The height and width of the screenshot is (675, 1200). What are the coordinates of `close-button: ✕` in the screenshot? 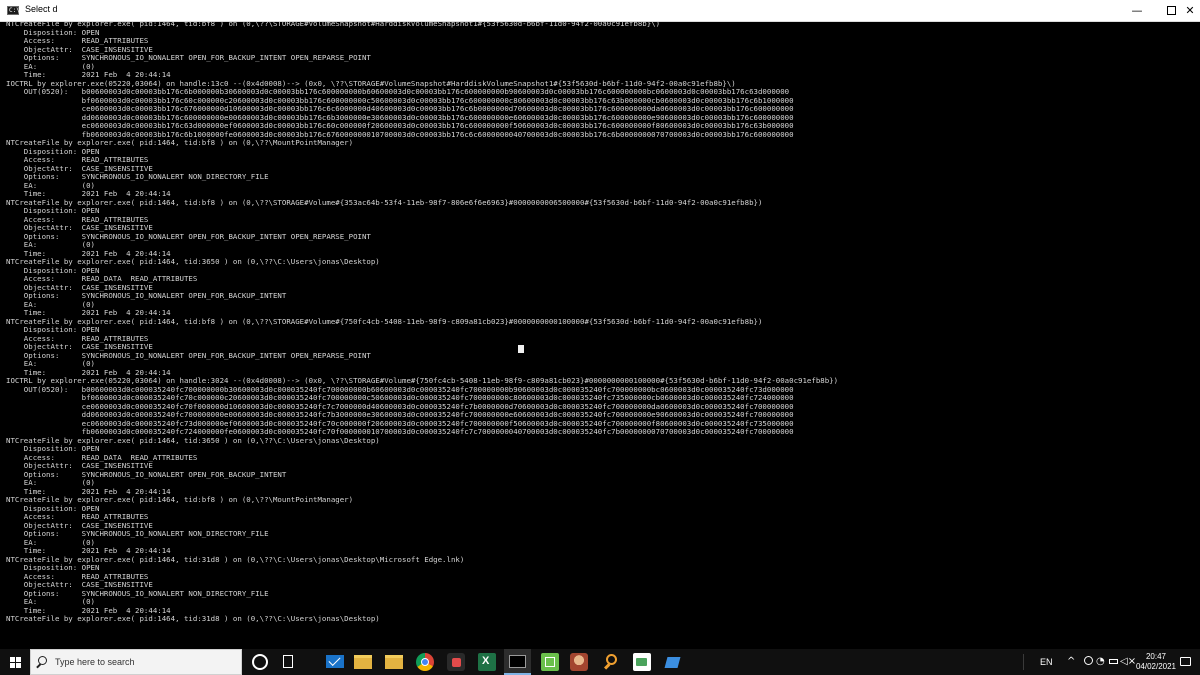 It's located at (1190, 11).